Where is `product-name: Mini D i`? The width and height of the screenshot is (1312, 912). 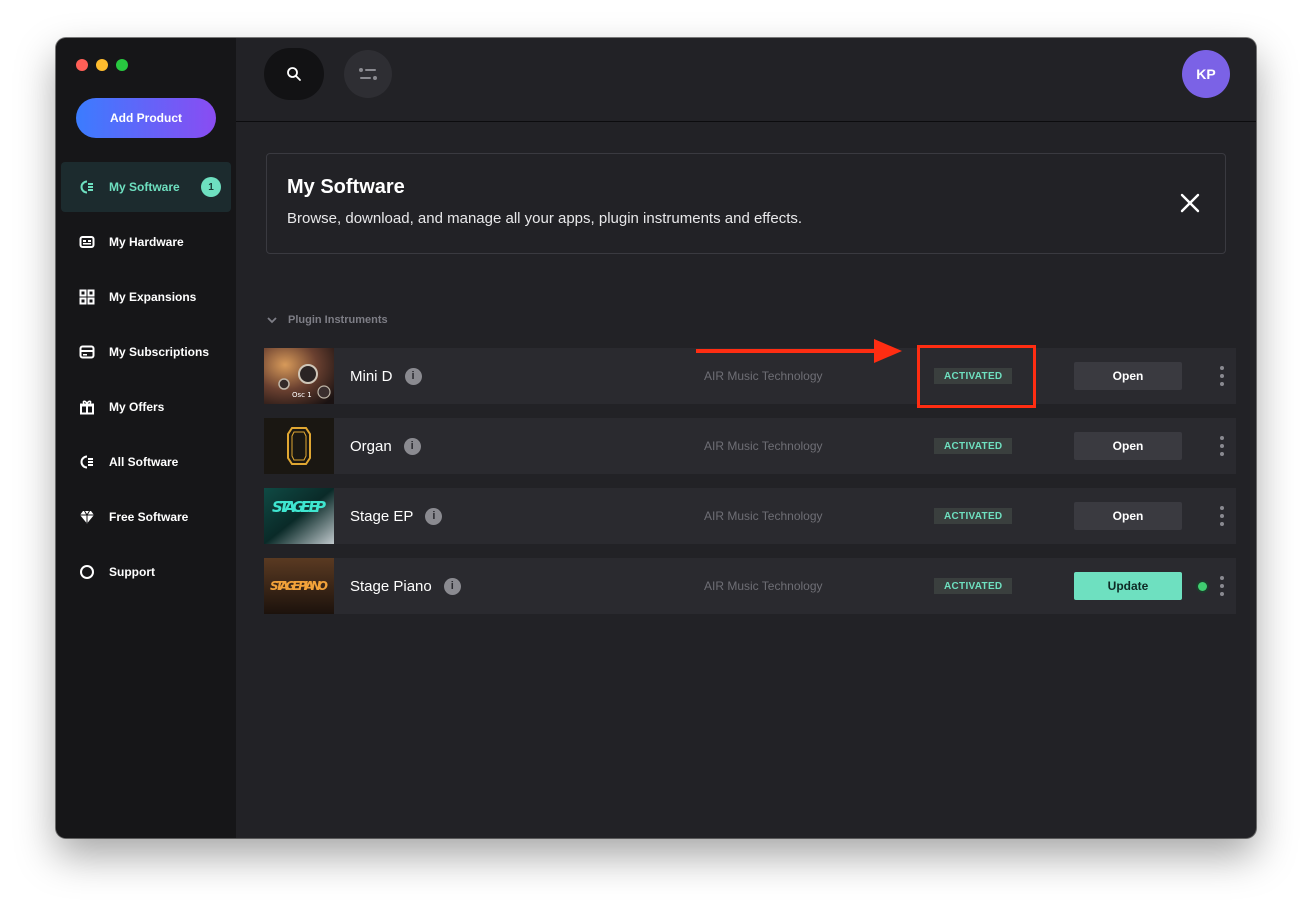
product-name: Mini D i is located at coordinates (386, 376).